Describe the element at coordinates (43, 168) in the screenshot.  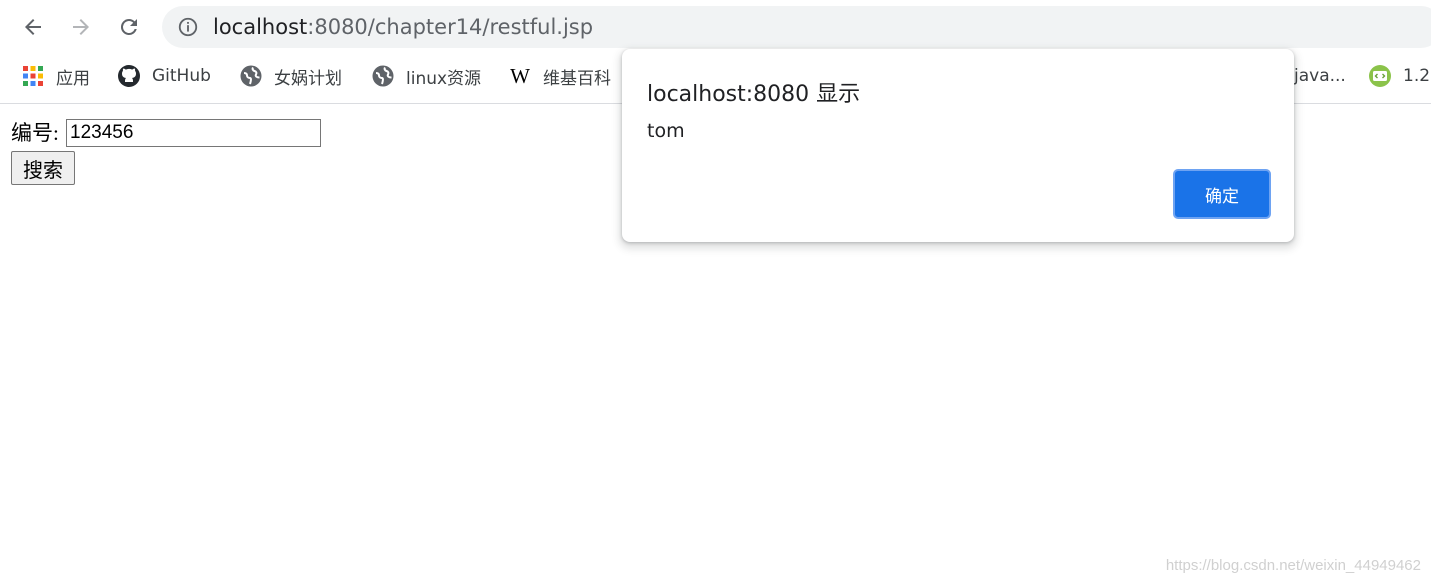
I see `search-button: 搜索` at that location.